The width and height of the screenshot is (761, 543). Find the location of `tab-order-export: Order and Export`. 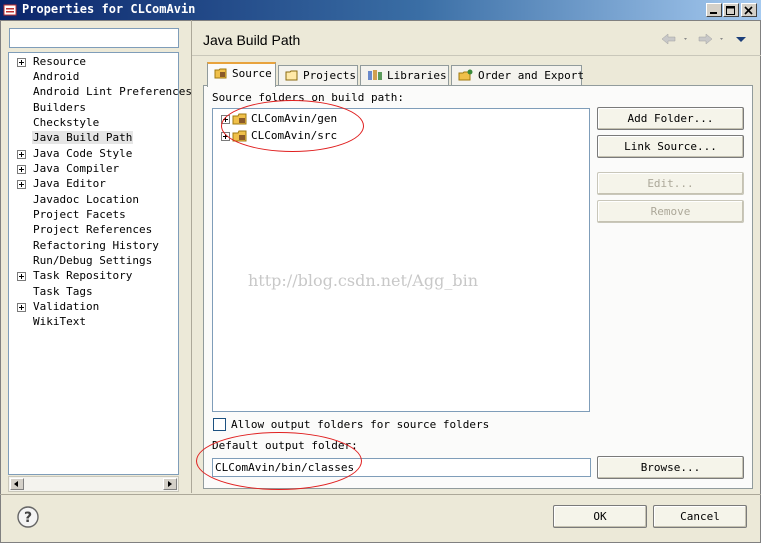

tab-order-export: Order and Export is located at coordinates (517, 75).